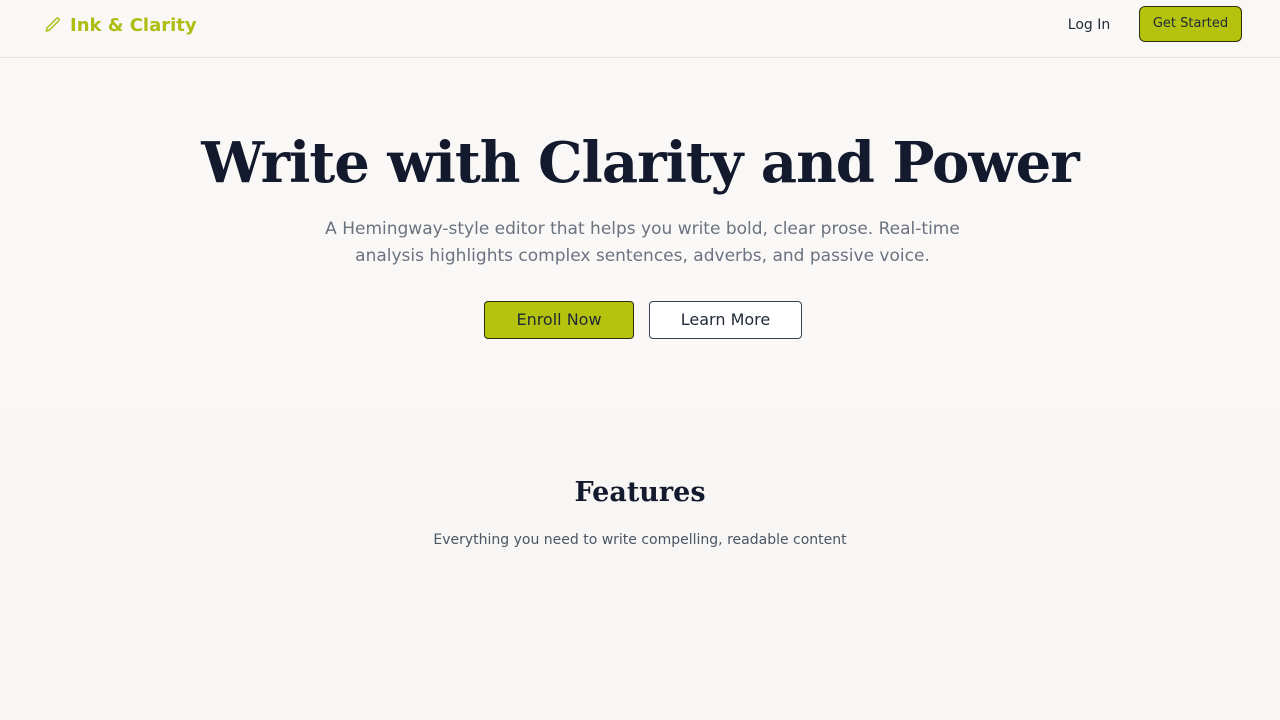  Describe the element at coordinates (559, 320) in the screenshot. I see `enroll-now-button: Enroll Now` at that location.